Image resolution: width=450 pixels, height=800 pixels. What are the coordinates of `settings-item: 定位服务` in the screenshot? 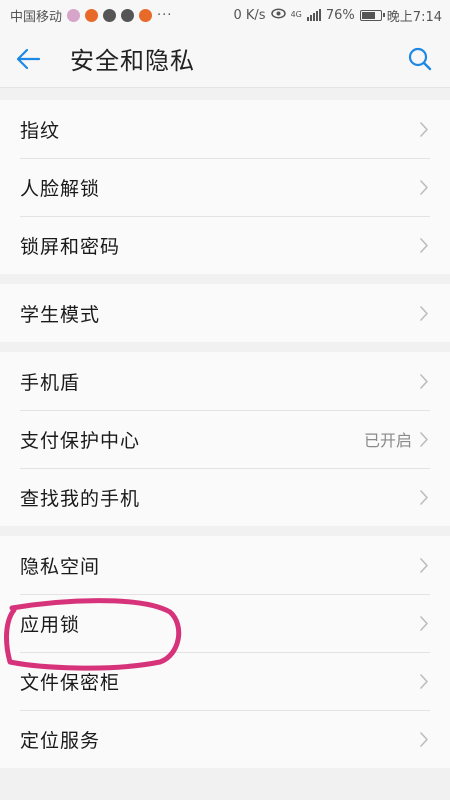 It's located at (225, 739).